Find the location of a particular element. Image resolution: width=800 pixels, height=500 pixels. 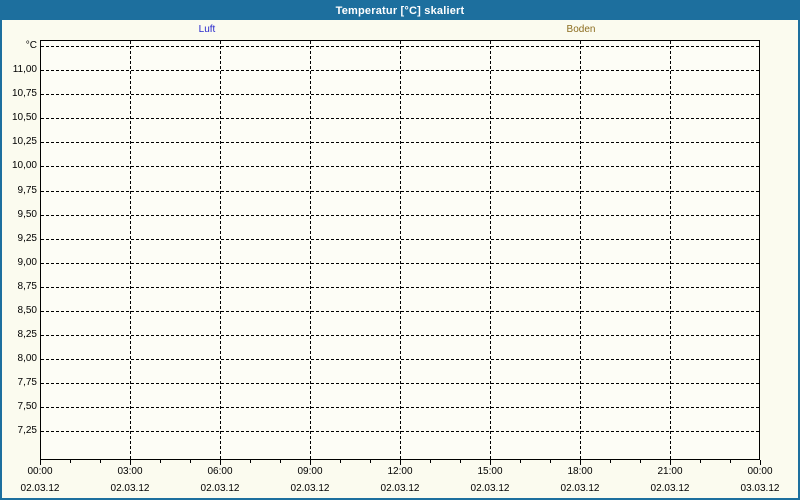

y-axis-tick-label: 9,50 is located at coordinates (27, 214).